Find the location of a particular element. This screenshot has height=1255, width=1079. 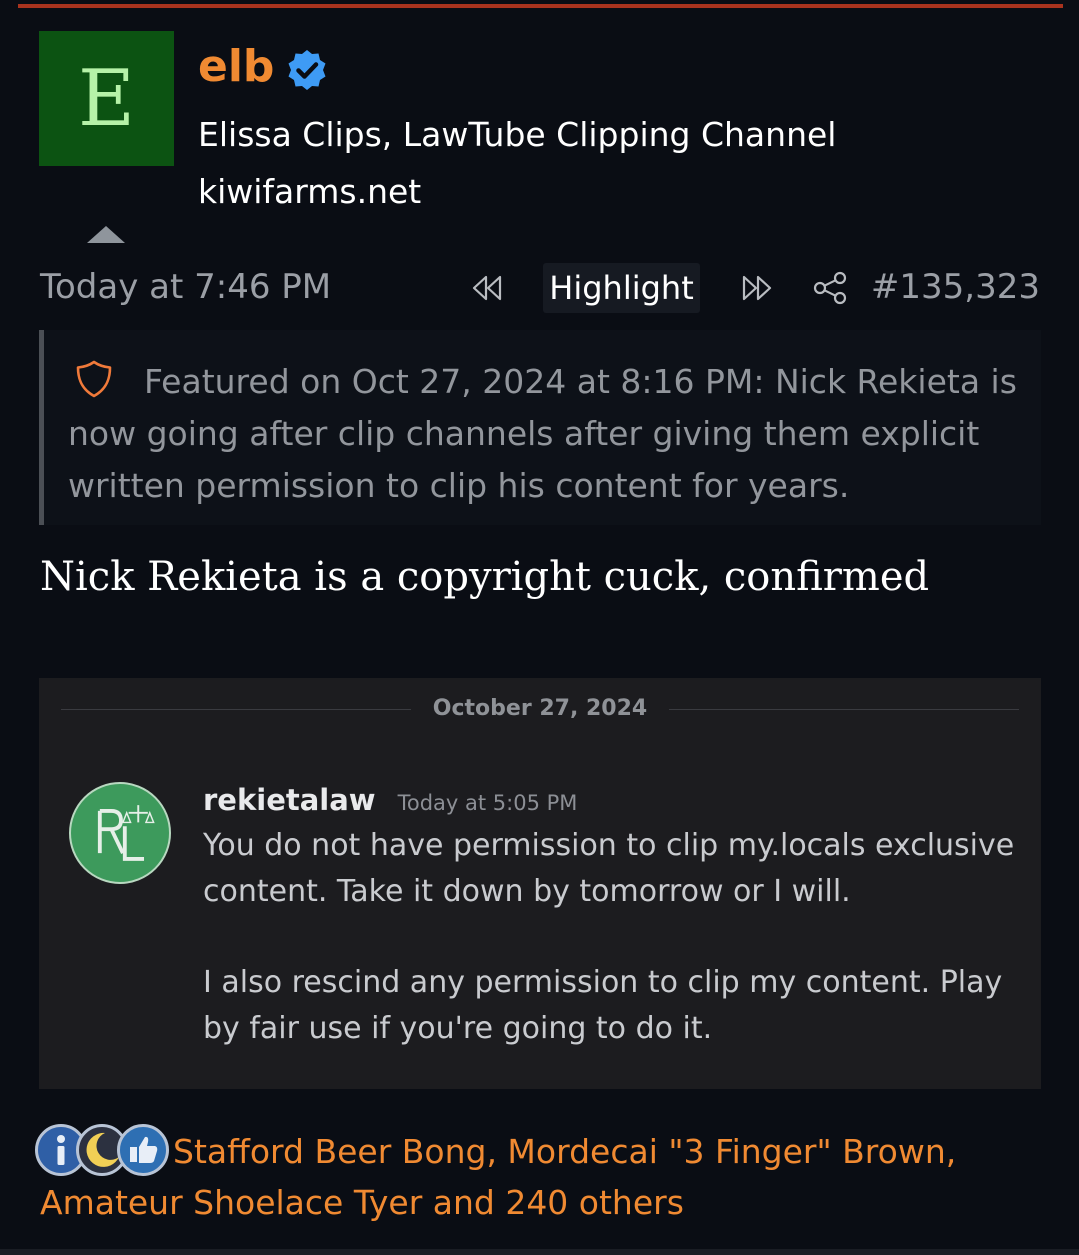

message-author: rekietalaw is located at coordinates (289, 800).